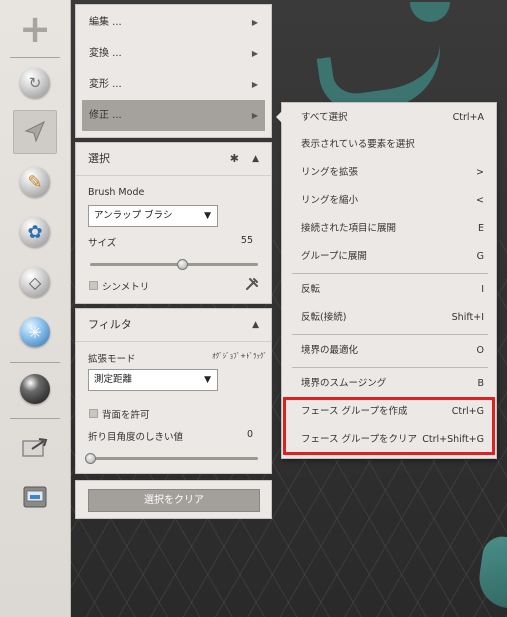 This screenshot has height=617, width=507. I want to click on fold-angle-slider-handle, so click(90, 458).